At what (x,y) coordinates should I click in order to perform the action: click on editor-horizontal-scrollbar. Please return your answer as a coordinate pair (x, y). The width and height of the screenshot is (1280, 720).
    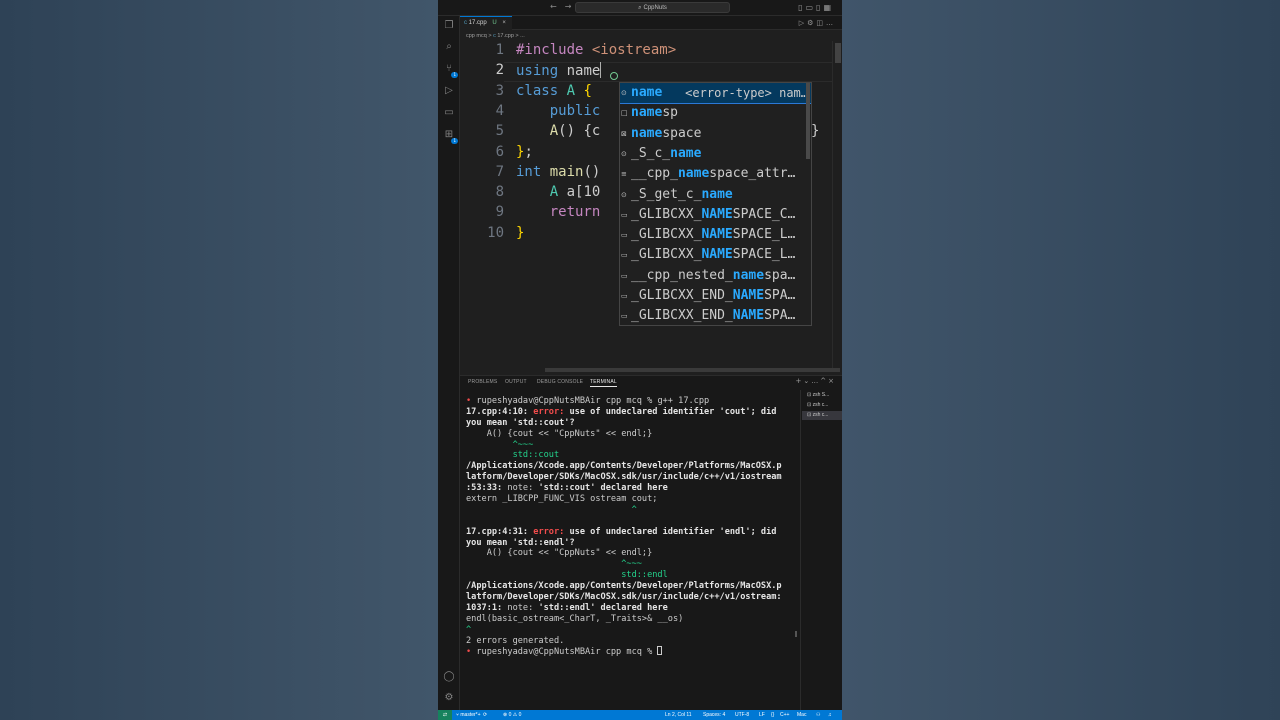
    Looking at the image, I should click on (692, 370).